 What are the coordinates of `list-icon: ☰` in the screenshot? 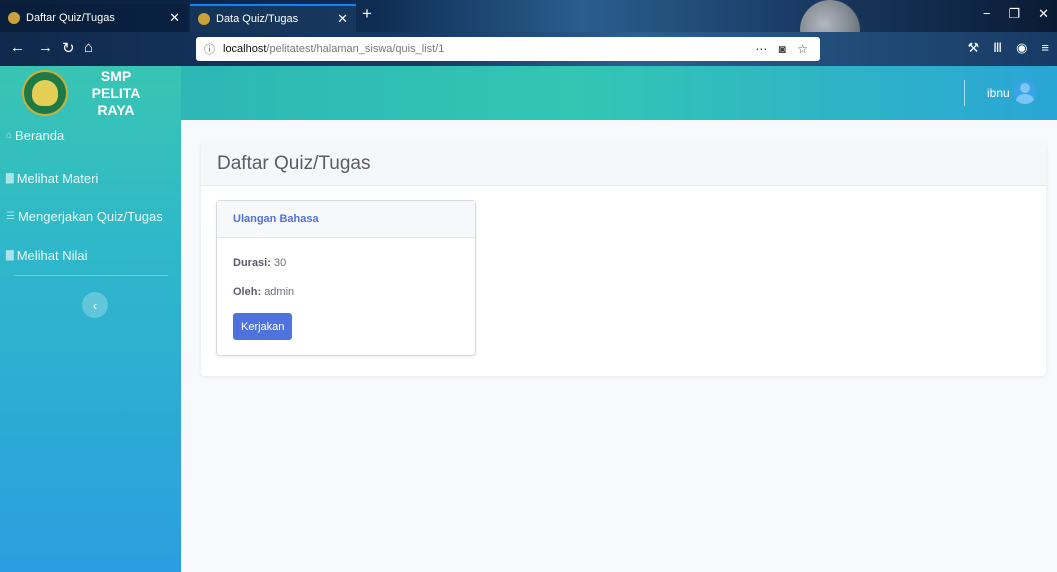 It's located at (10, 216).